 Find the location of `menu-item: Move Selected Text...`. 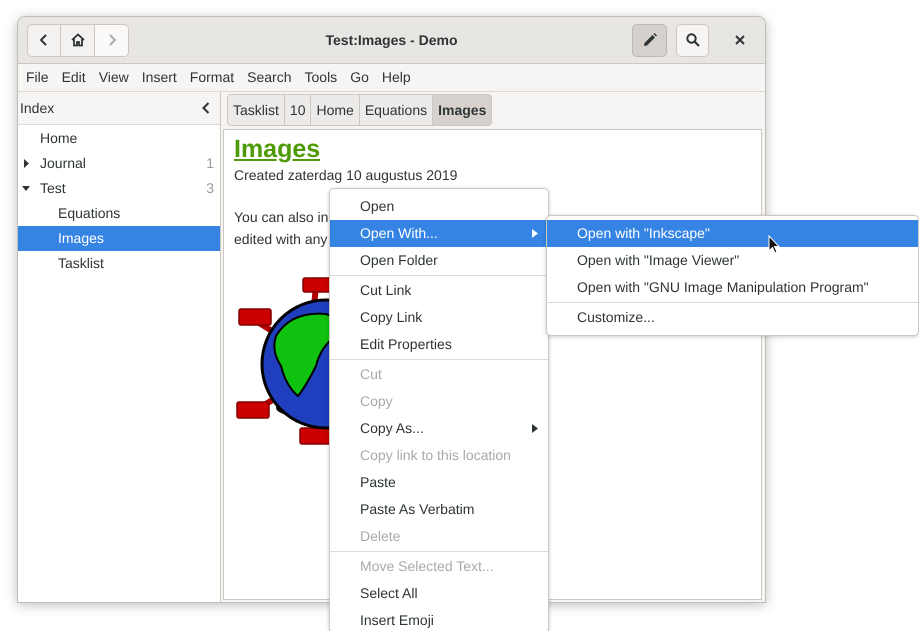

menu-item: Move Selected Text... is located at coordinates (427, 566).